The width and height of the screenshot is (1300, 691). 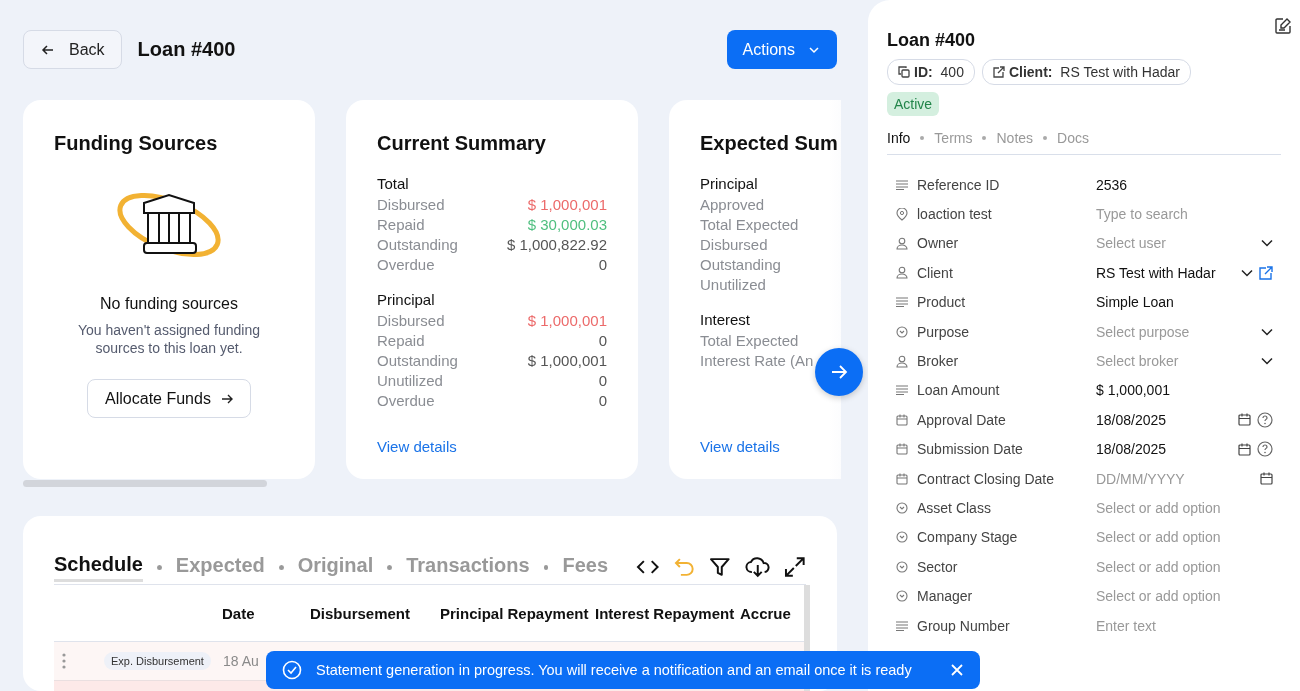 What do you see at coordinates (220, 567) in the screenshot?
I see `schedule-tab: Expected` at bounding box center [220, 567].